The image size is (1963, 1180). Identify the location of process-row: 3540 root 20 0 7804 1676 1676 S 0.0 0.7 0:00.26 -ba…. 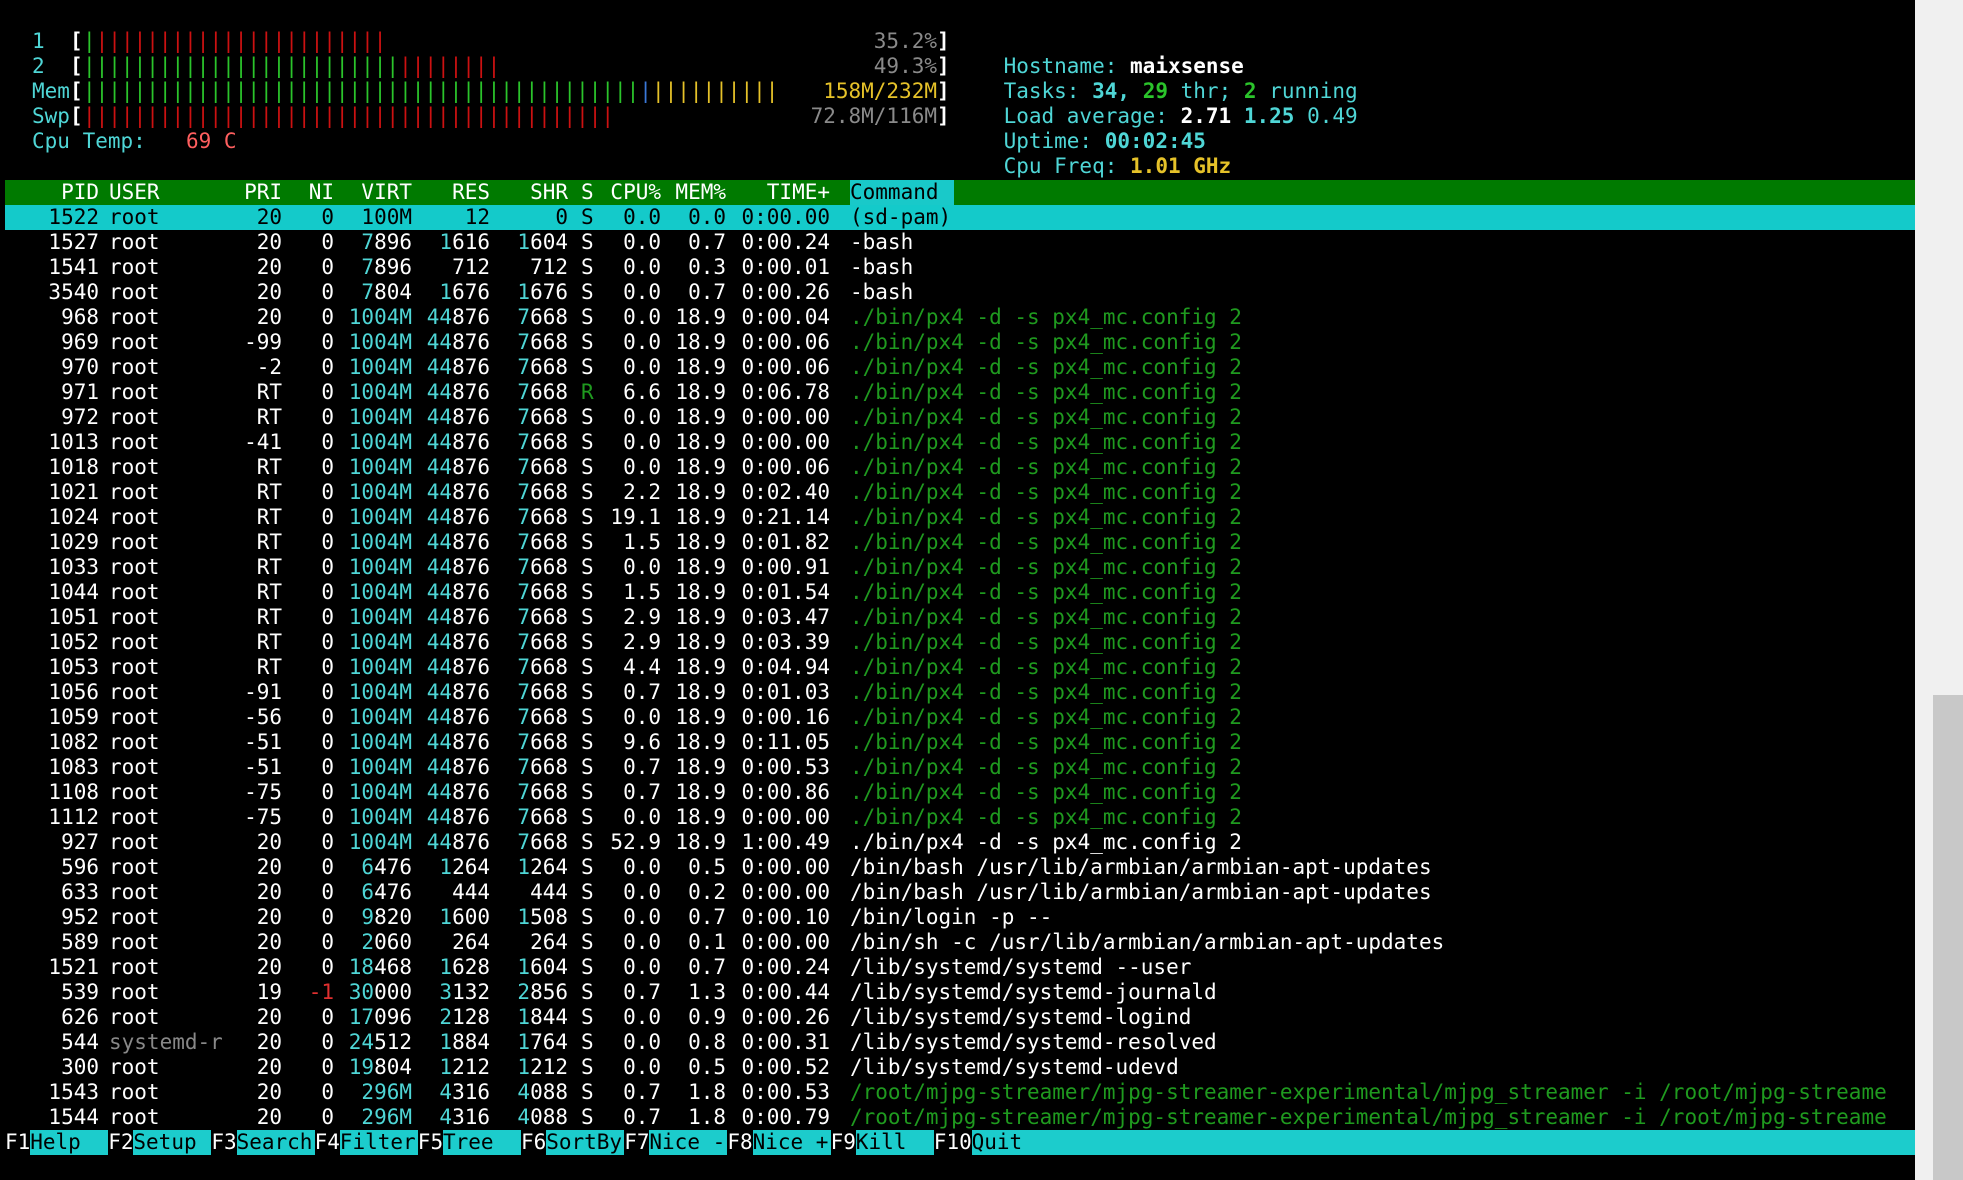
(957, 292).